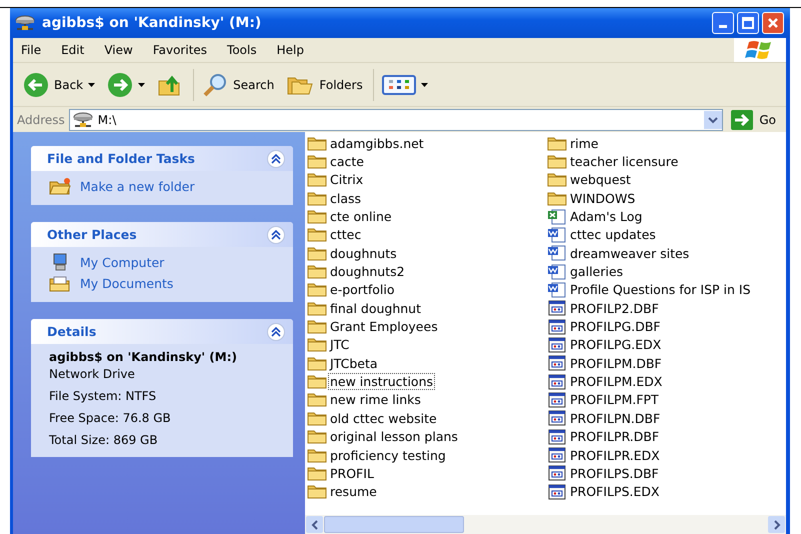  I want to click on minimize-button, so click(723, 23).